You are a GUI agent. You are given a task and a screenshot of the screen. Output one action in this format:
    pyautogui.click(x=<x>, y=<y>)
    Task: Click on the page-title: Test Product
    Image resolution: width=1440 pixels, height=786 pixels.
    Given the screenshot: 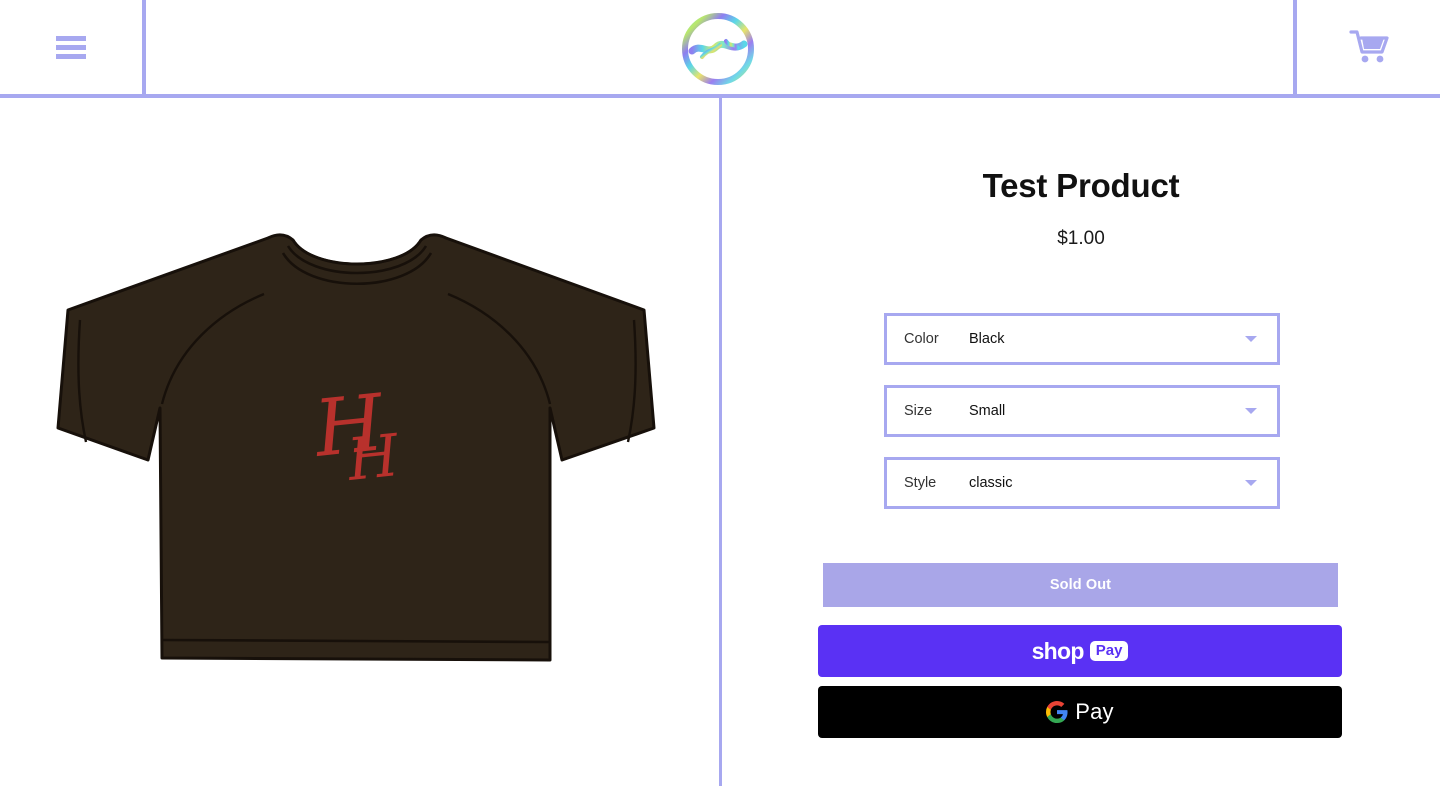 What is the action you would take?
    pyautogui.click(x=1081, y=185)
    